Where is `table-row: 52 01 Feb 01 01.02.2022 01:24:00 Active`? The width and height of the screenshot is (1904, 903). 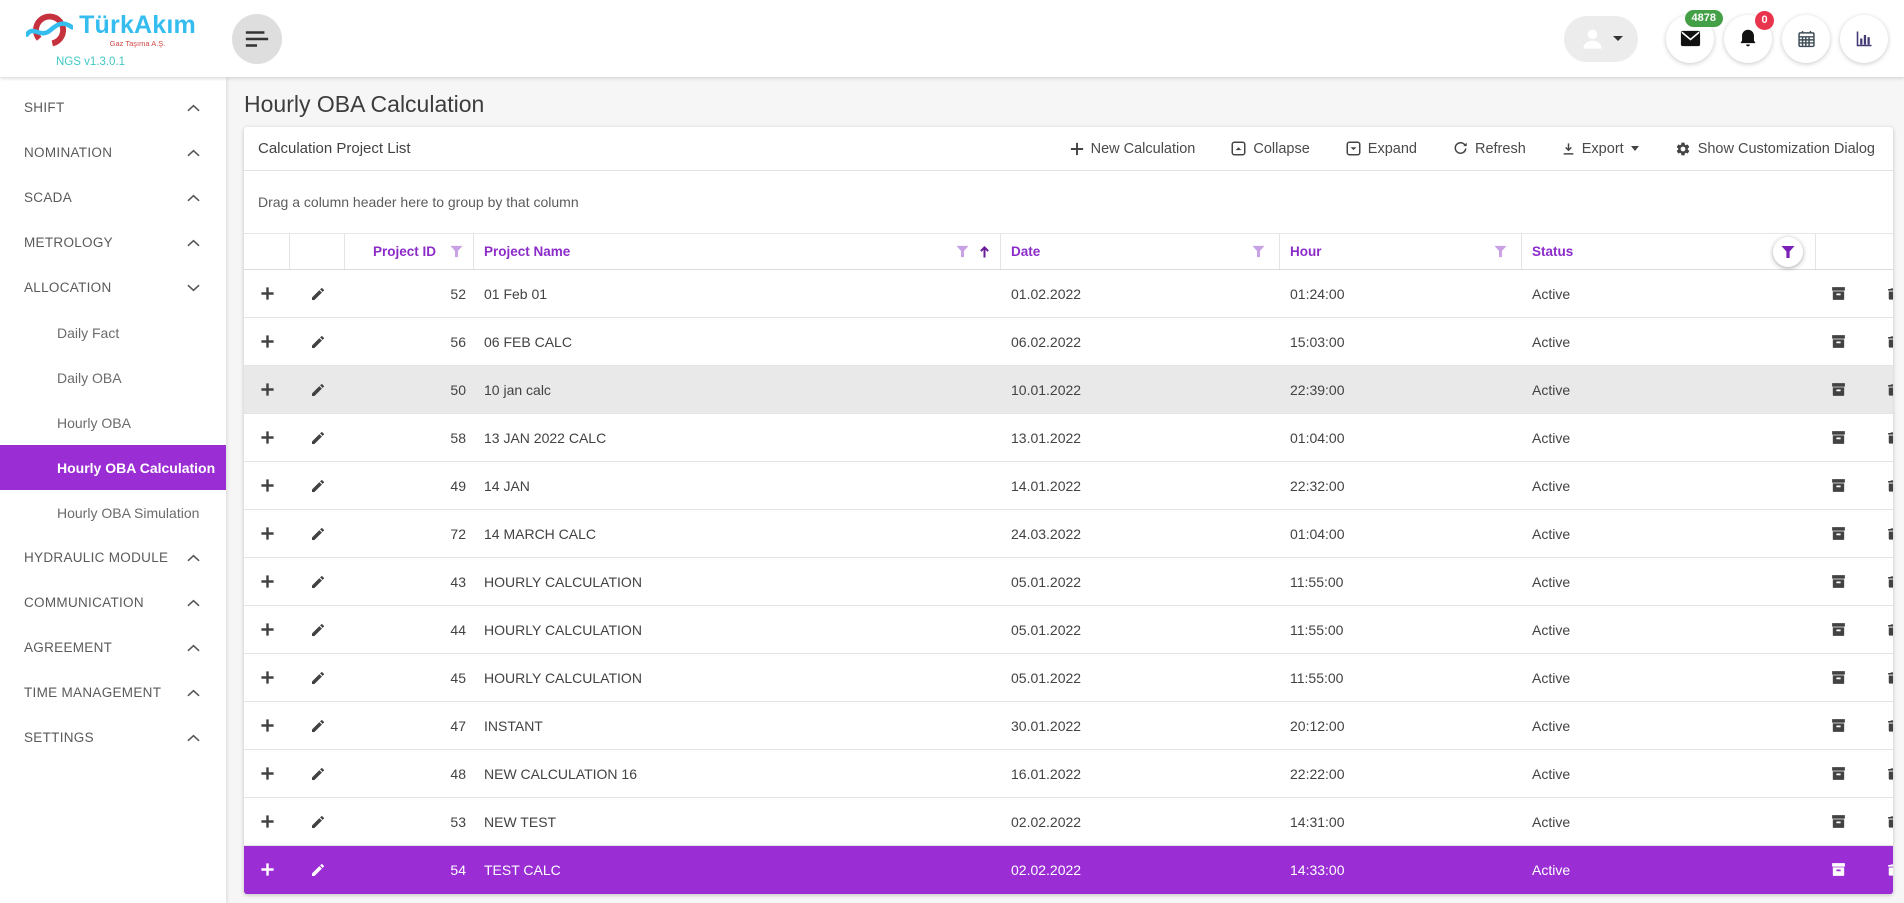
table-row: 52 01 Feb 01 01.02.2022 01:24:00 Active is located at coordinates (1068, 294).